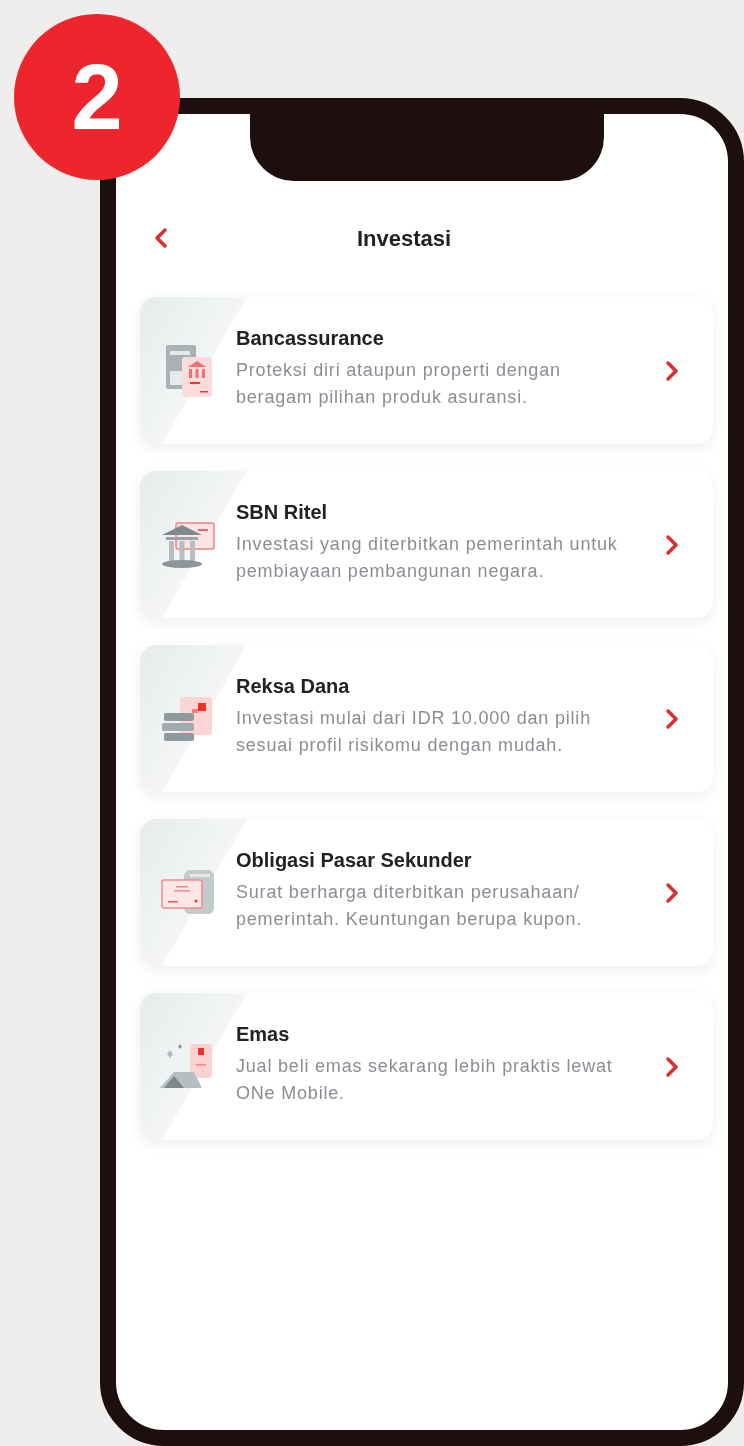 The width and height of the screenshot is (744, 1446). Describe the element at coordinates (97, 97) in the screenshot. I see `step-badge: 2` at that location.